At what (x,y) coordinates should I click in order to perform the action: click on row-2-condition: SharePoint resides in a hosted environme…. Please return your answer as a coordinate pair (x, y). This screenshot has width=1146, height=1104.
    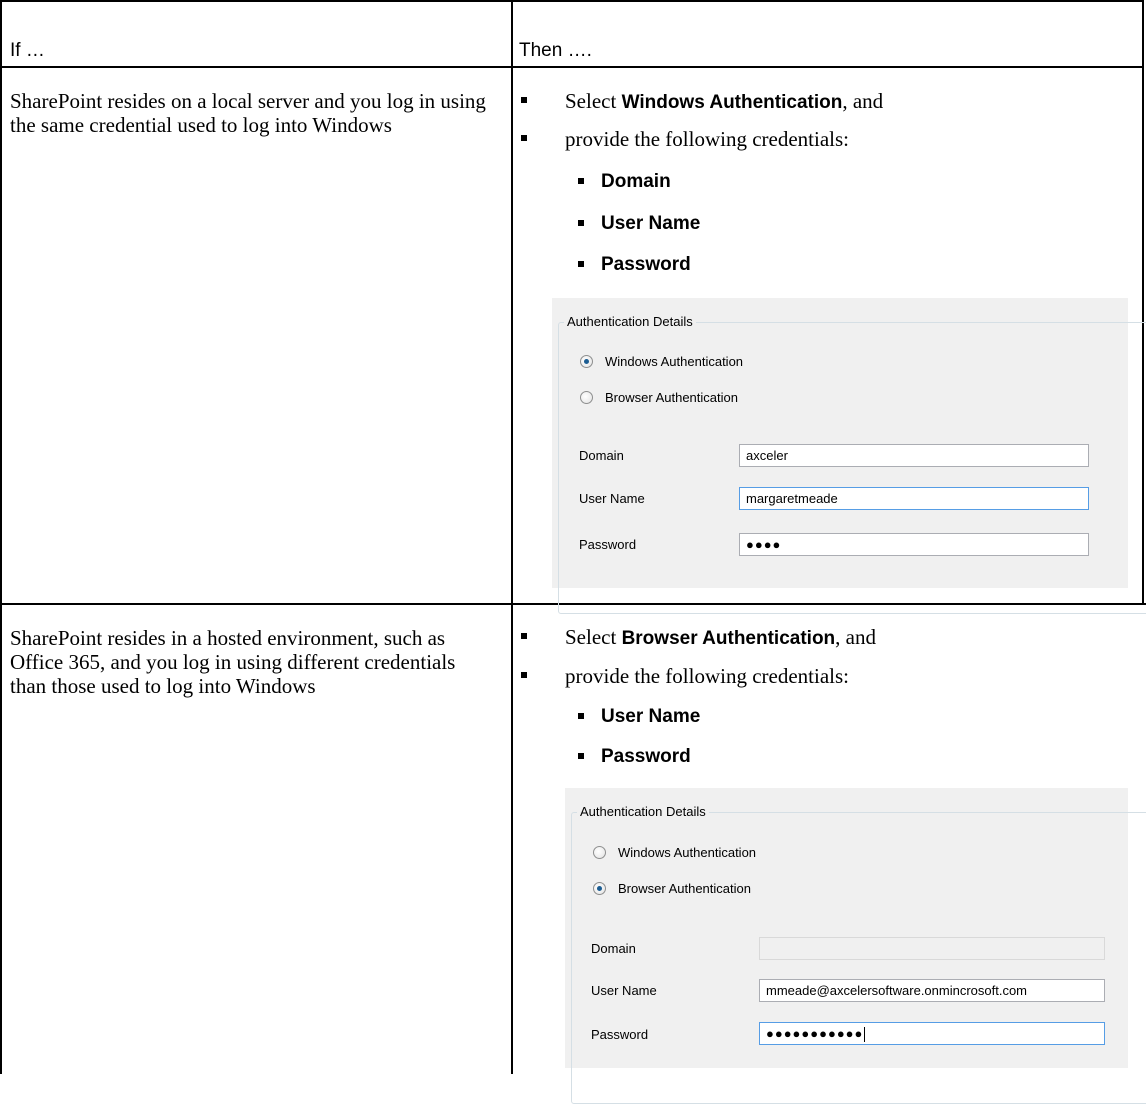
    Looking at the image, I should click on (233, 662).